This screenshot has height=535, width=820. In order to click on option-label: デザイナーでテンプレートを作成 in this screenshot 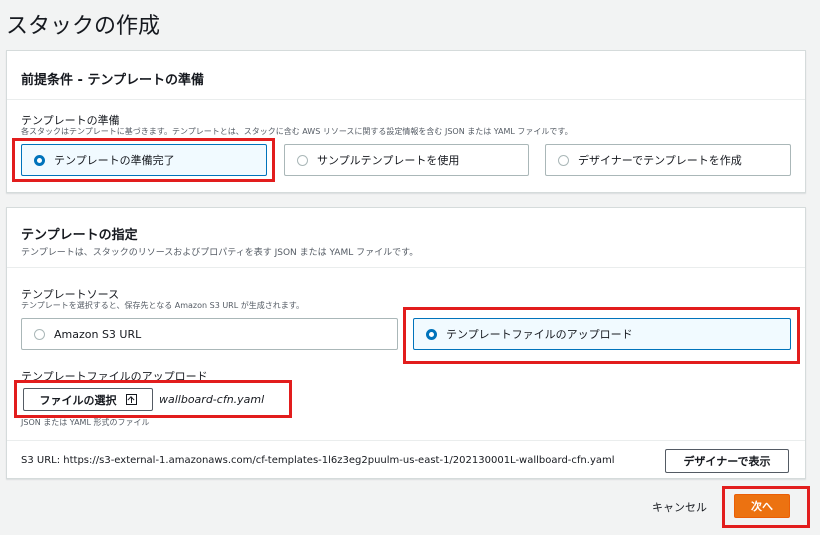, I will do `click(660, 160)`.